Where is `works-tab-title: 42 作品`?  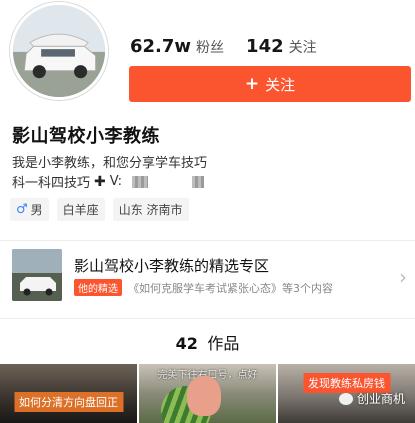
works-tab-title: 42 作品 is located at coordinates (207, 342).